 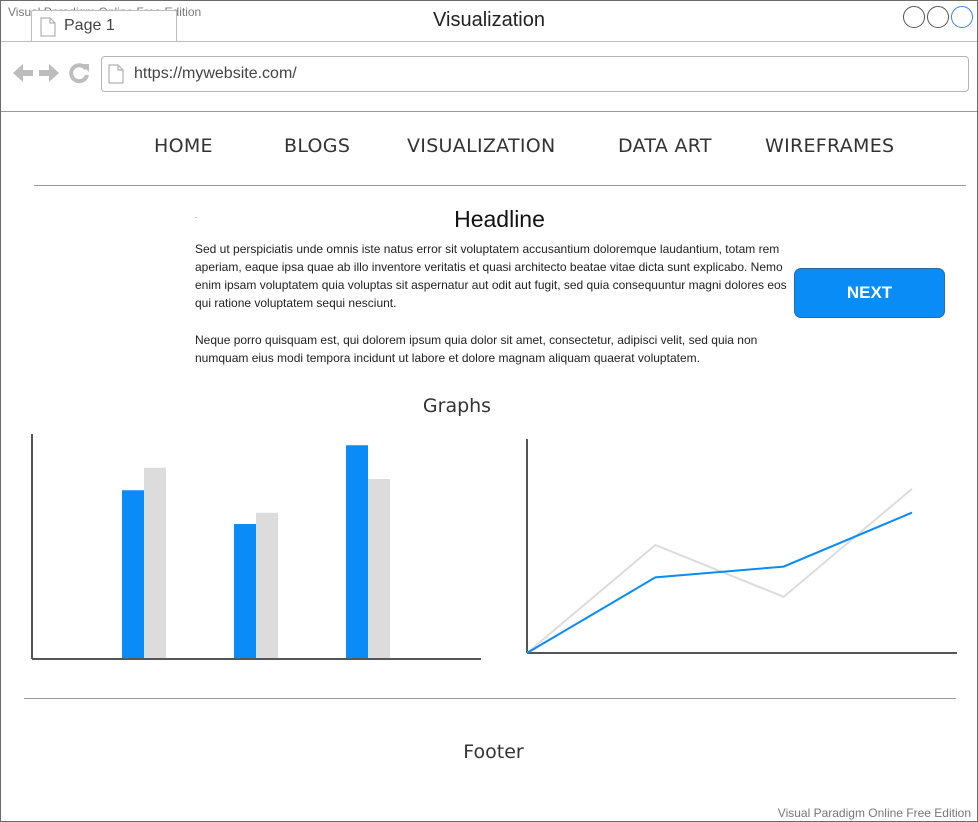 What do you see at coordinates (457, 406) in the screenshot?
I see `graphs-title: Graphs` at bounding box center [457, 406].